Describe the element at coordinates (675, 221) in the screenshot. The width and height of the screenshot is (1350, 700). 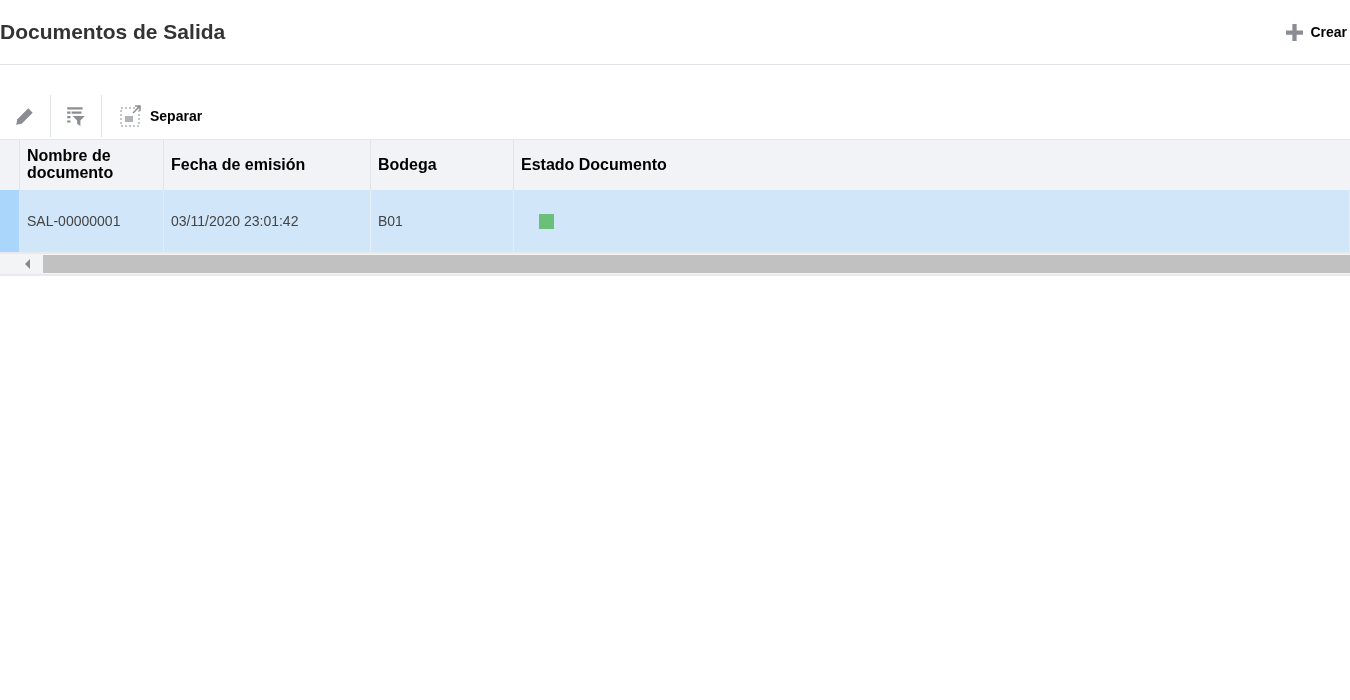
I see `table-row: SAL-00000001 03/11/2020 23:01:42 B01` at that location.